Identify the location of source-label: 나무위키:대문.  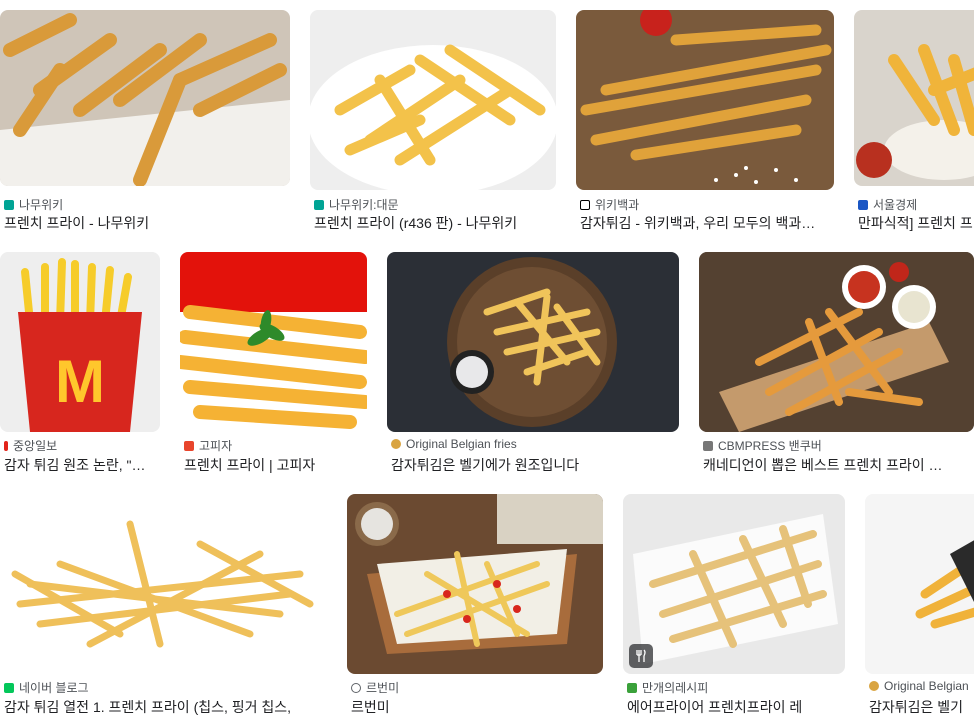
(364, 205).